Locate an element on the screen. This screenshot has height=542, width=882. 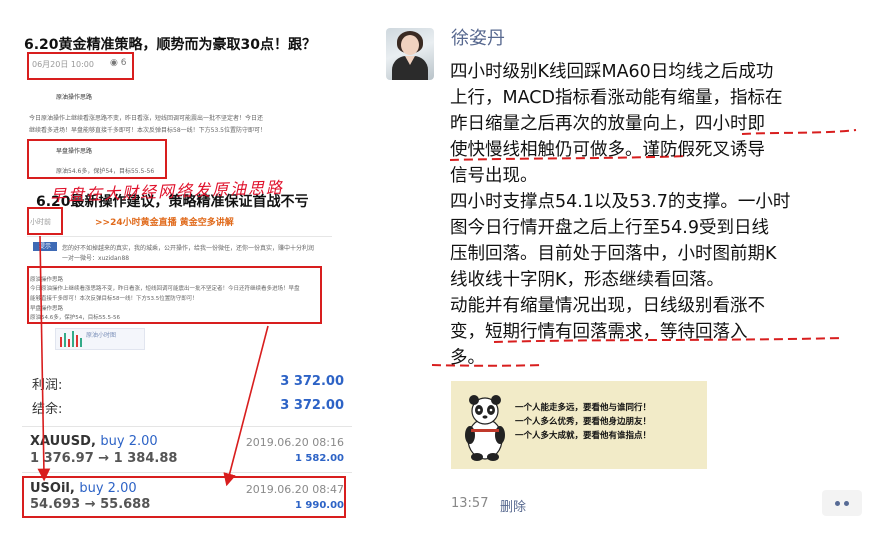
trade-symbol: XAUUSD, buy 2.00 is located at coordinates (94, 441).